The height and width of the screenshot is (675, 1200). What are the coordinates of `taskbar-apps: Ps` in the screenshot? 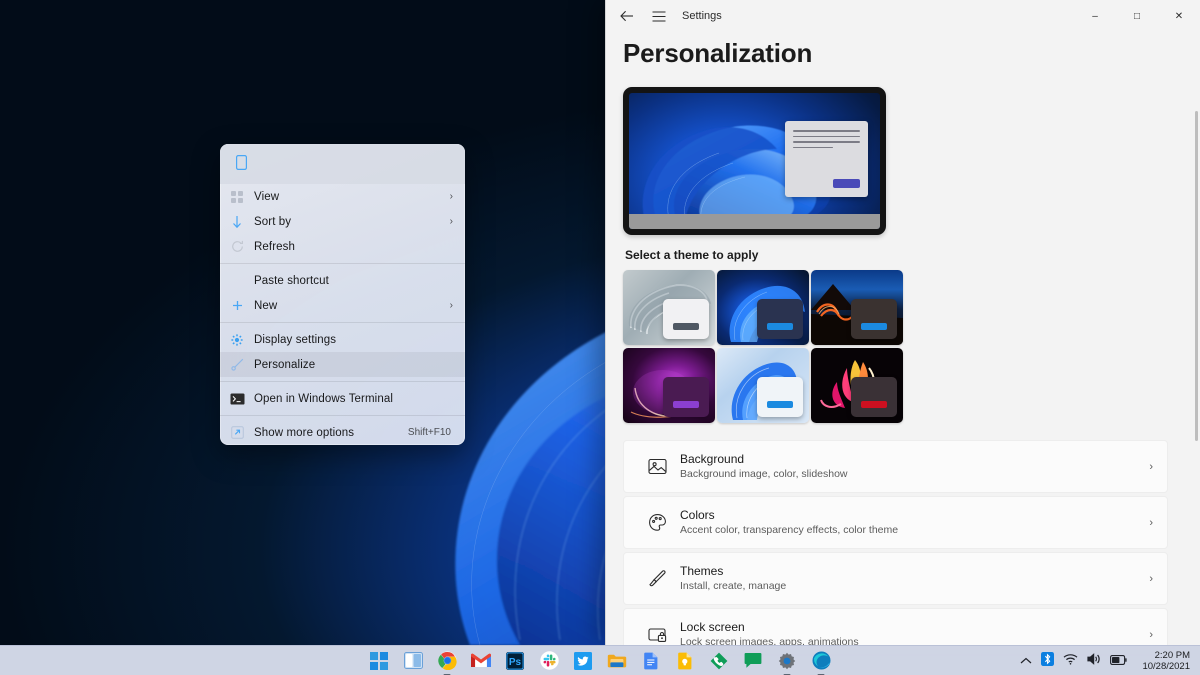 It's located at (600, 662).